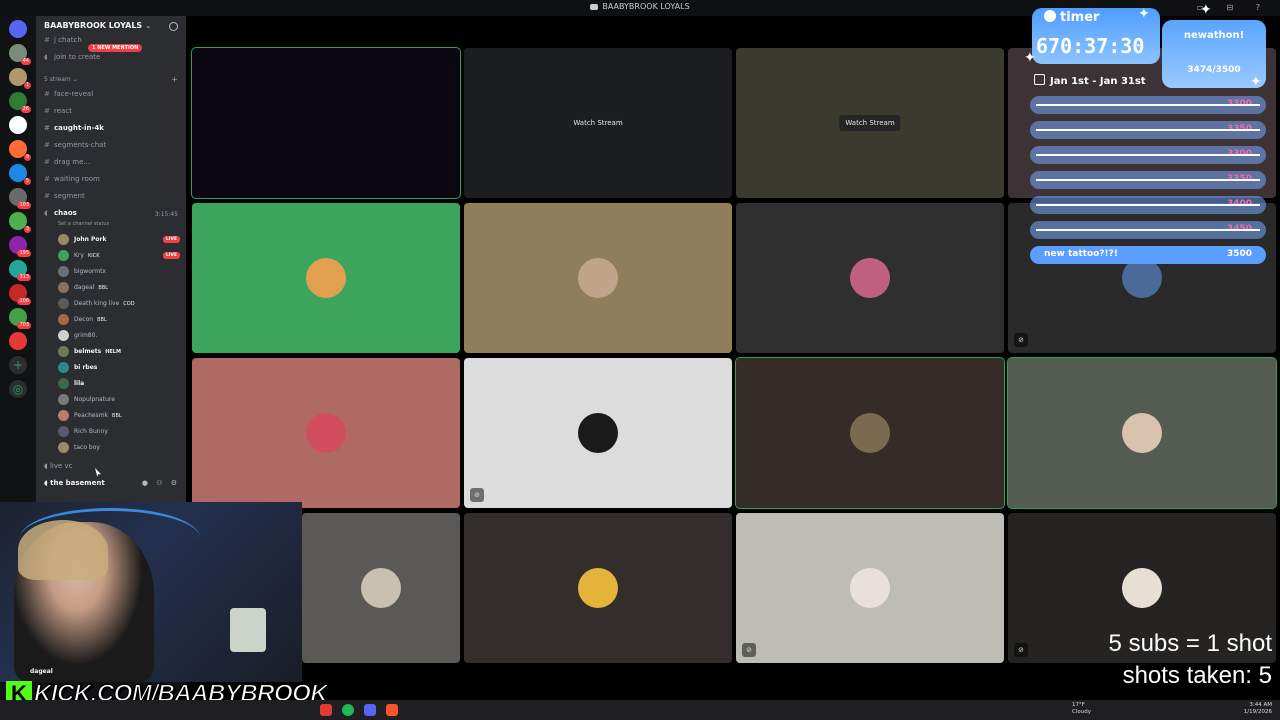 This screenshot has height=720, width=1280. Describe the element at coordinates (248, 630) in the screenshot. I see `mug` at that location.